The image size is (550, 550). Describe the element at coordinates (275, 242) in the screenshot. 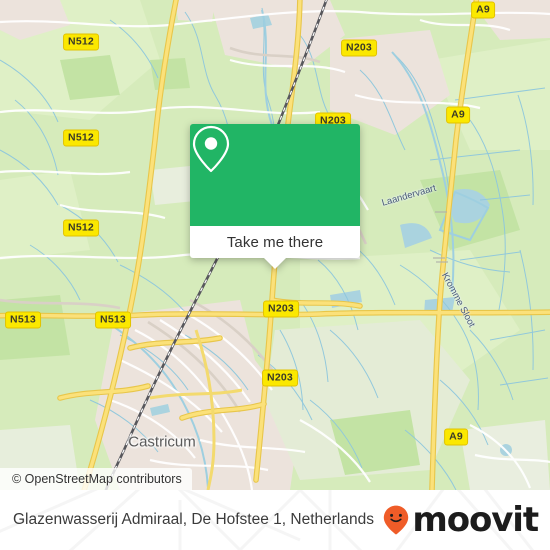

I see `take-me-there-label: Take me there` at that location.